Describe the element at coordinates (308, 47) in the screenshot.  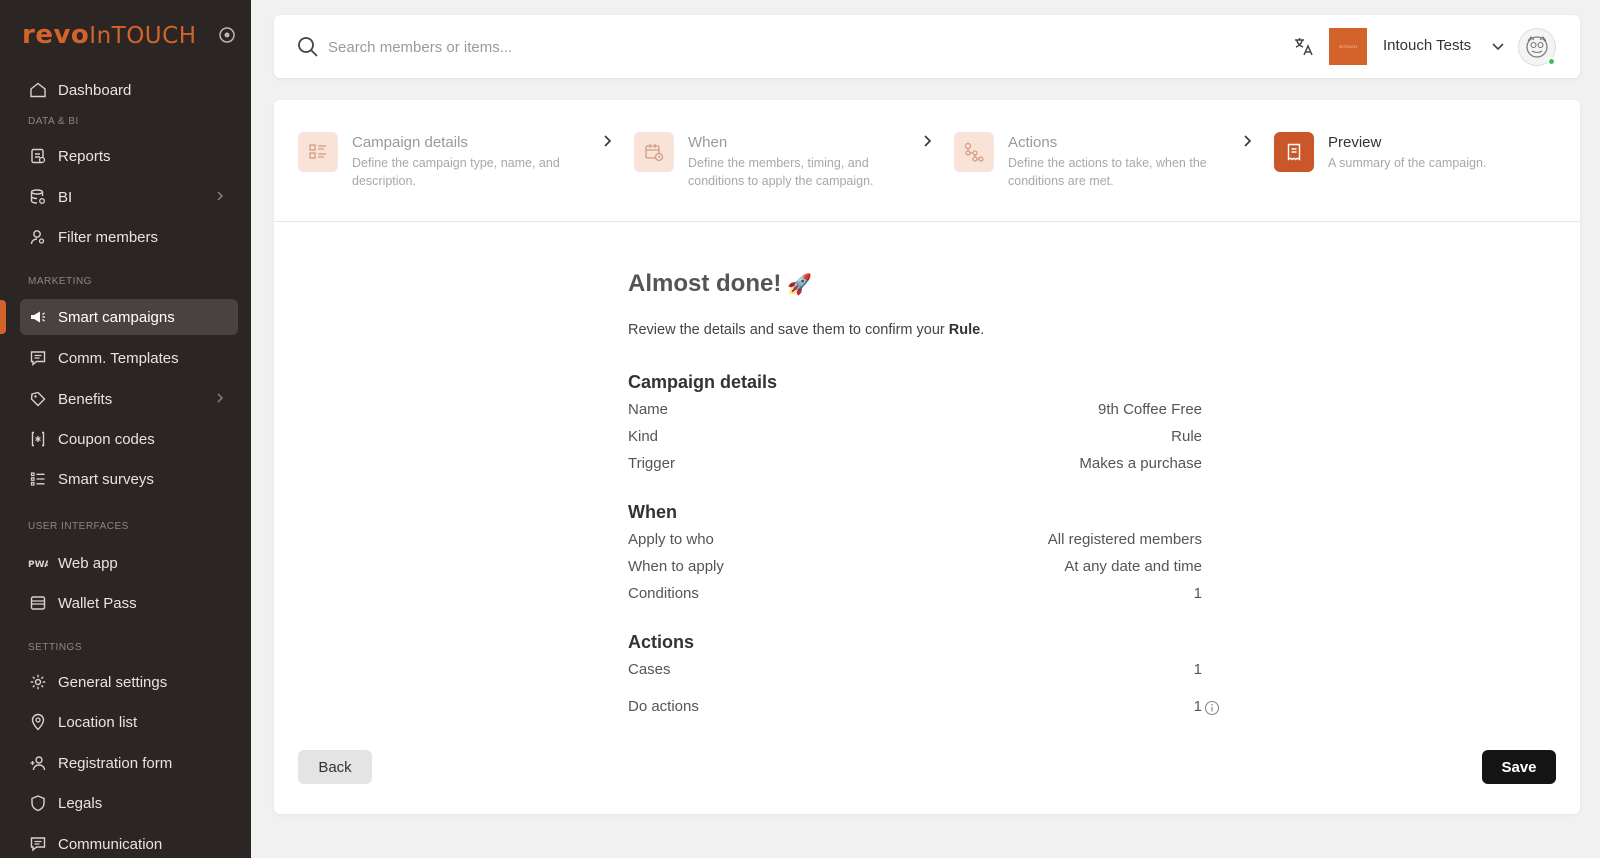
I see `search-icon` at that location.